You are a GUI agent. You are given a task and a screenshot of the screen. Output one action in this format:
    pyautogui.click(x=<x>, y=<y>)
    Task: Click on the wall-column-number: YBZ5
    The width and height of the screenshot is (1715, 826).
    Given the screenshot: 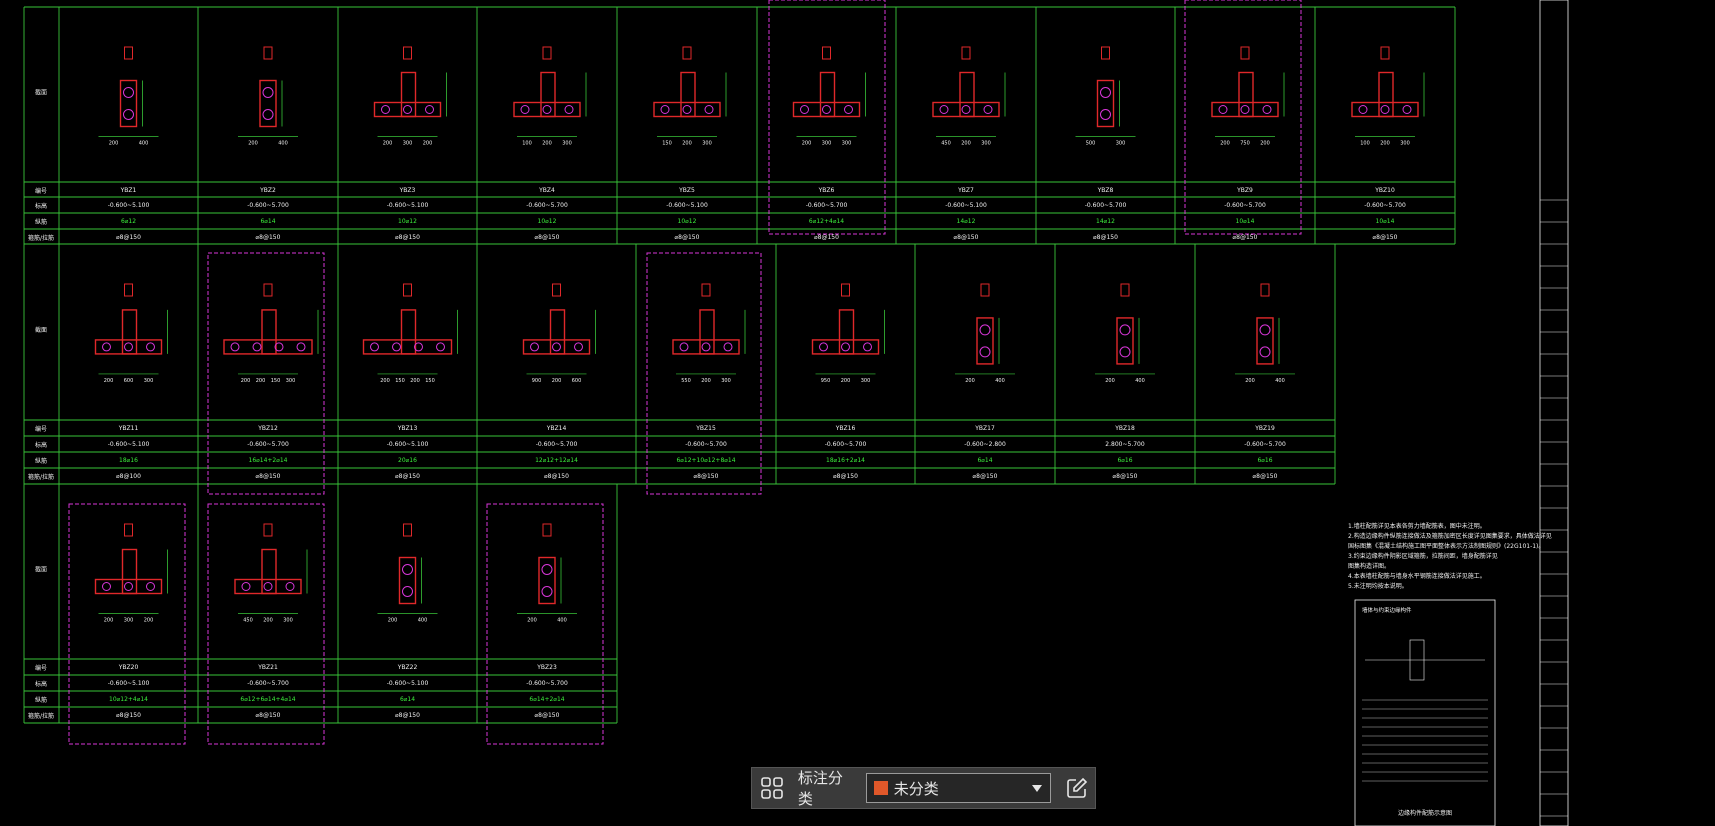 What is the action you would take?
    pyautogui.click(x=686, y=190)
    